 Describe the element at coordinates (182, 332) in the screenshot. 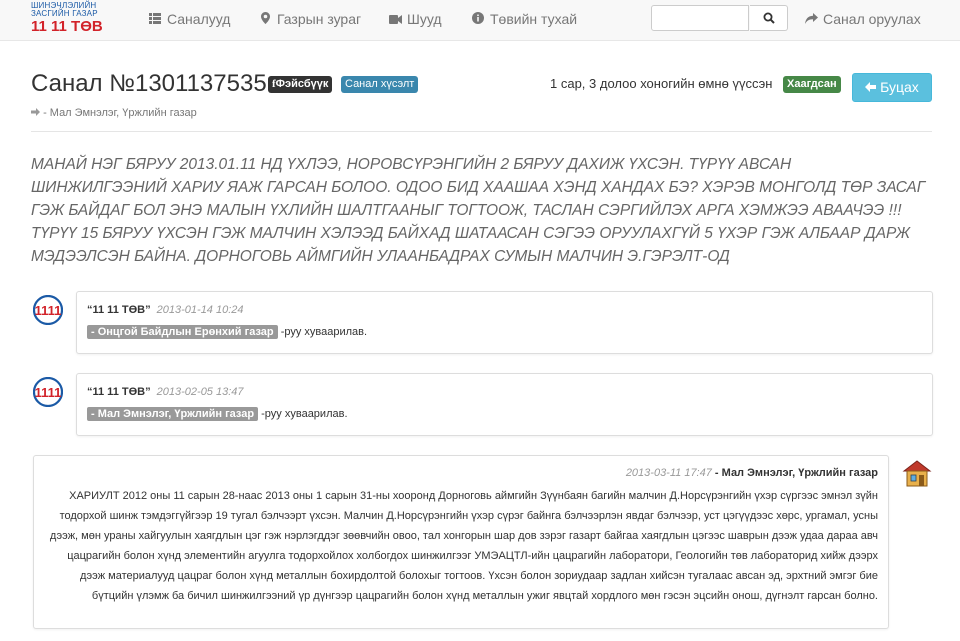

I see `assigned-org-tag: - Онцгой Байдлын Ерөнхий газар` at that location.